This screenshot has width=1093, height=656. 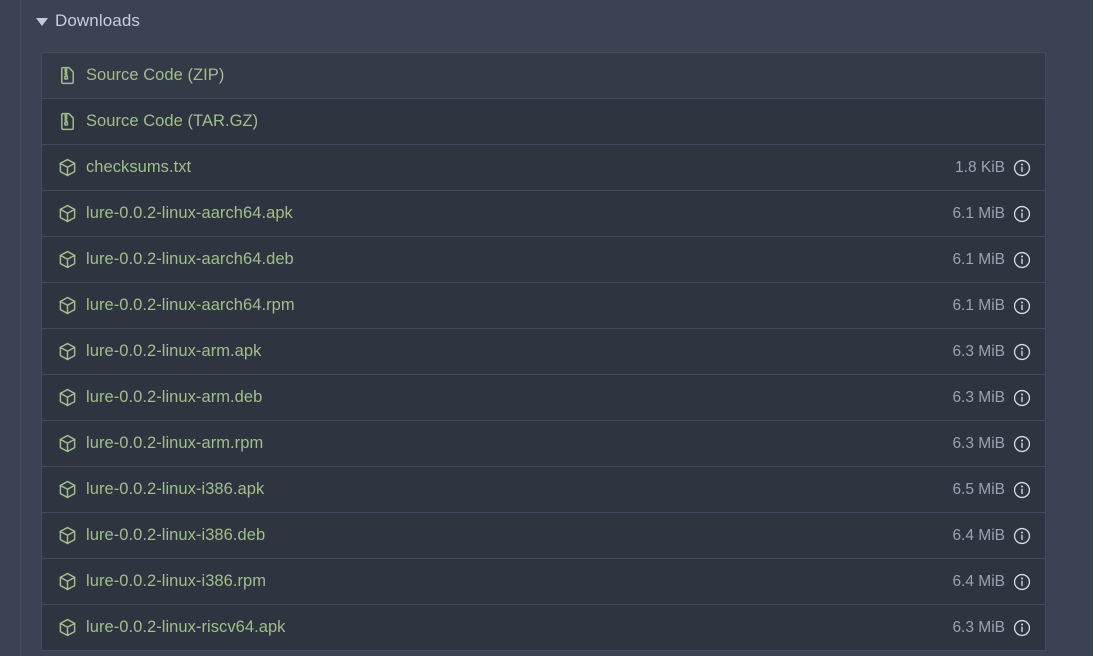 What do you see at coordinates (497, 259) in the screenshot?
I see `download-link: lure-0.0.2-linux-aarch64.deb` at bounding box center [497, 259].